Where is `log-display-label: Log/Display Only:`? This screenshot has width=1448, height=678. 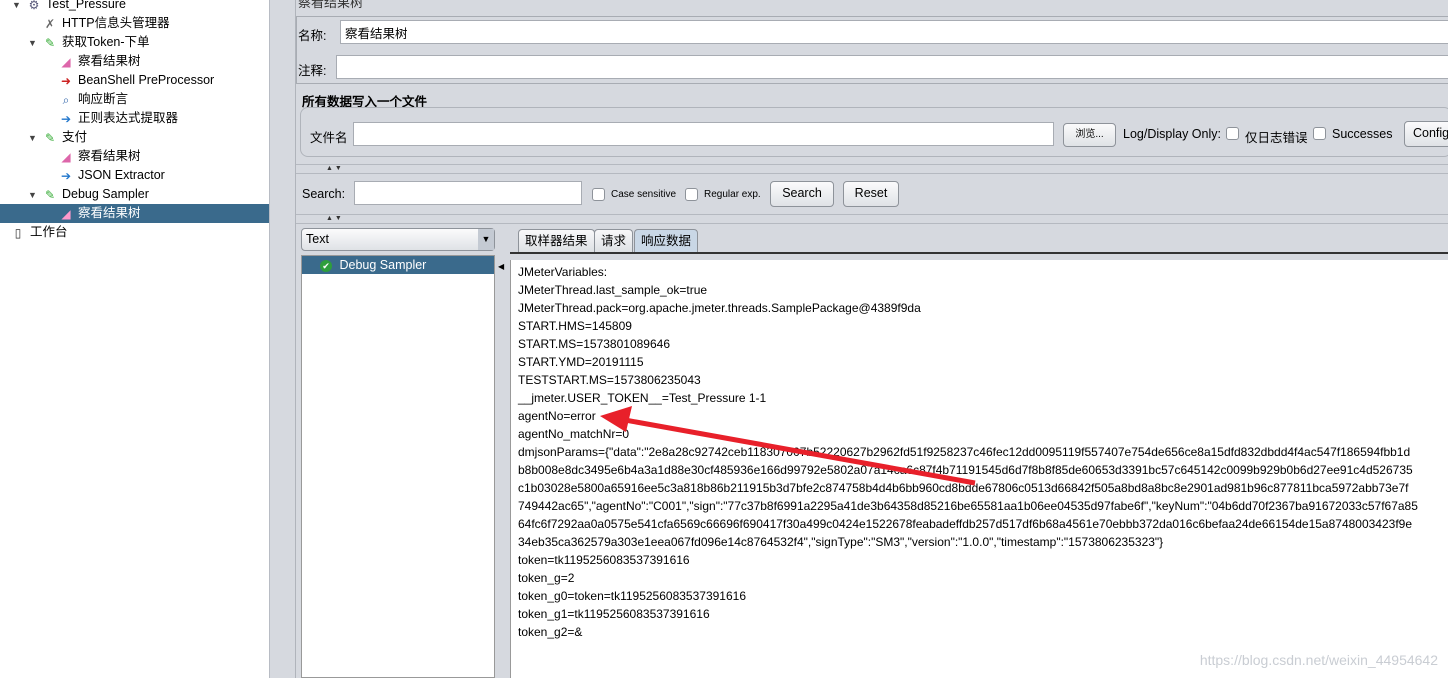 log-display-label: Log/Display Only: is located at coordinates (1172, 134).